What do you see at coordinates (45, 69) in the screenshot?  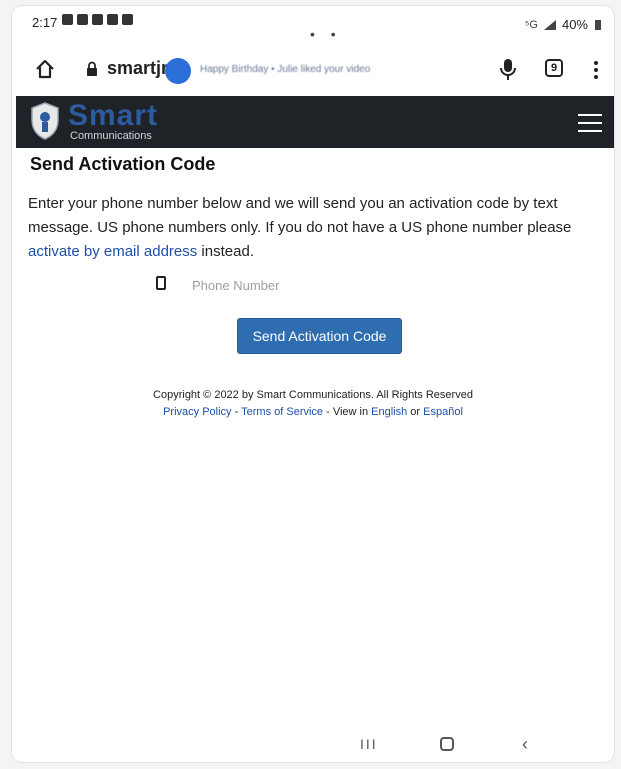 I see `home-icon` at bounding box center [45, 69].